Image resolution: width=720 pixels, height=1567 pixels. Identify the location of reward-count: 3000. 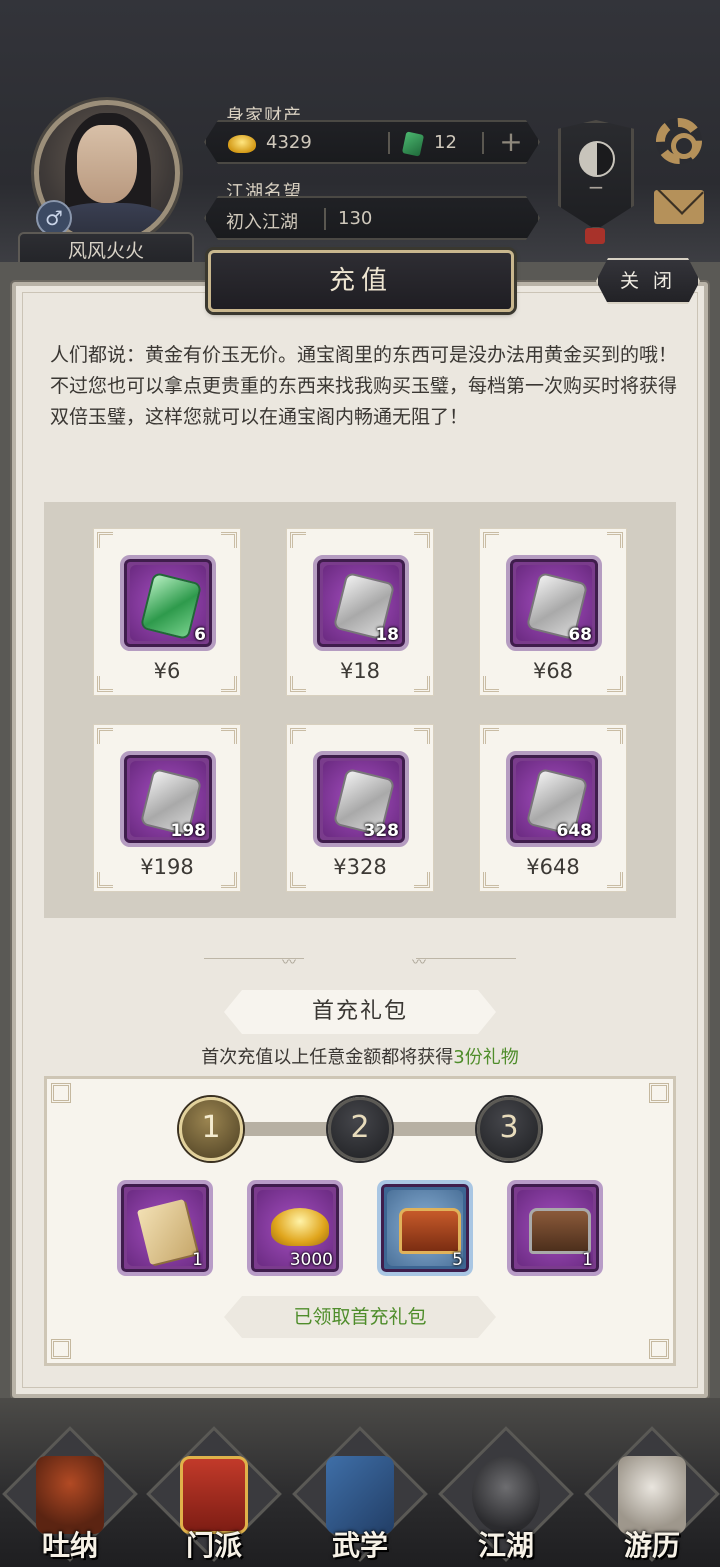
(311, 1260).